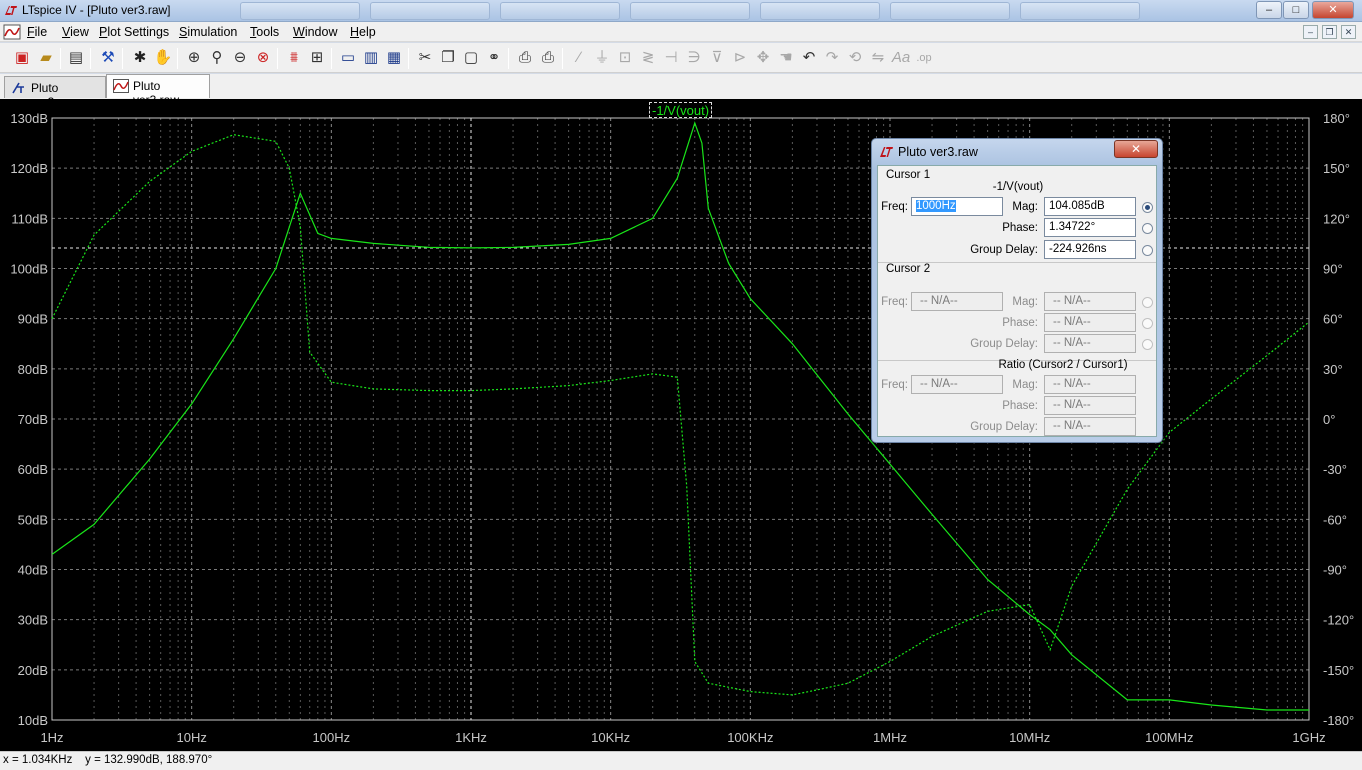 Image resolution: width=1362 pixels, height=770 pixels. Describe the element at coordinates (832, 57) in the screenshot. I see `redo-icon: ↷` at that location.